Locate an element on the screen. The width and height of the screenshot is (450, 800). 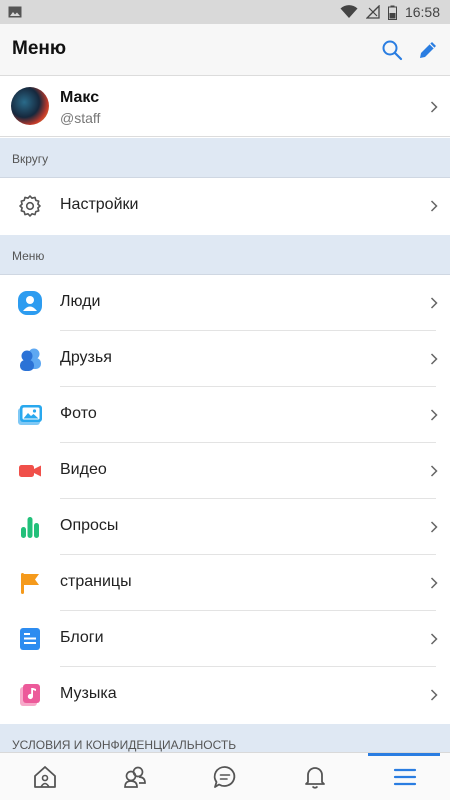
menu-item-label: Люди is located at coordinates (80, 301).